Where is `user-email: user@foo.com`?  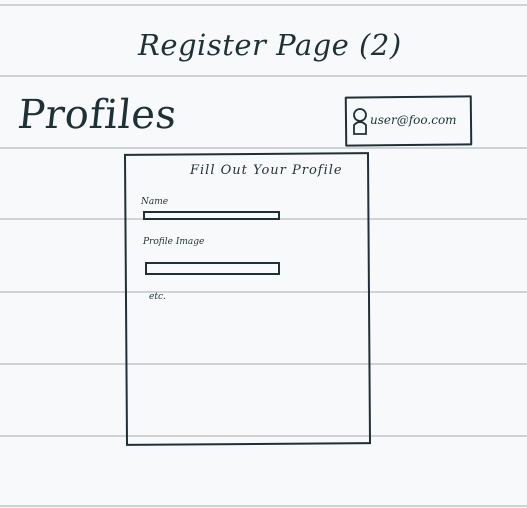 user-email: user@foo.com is located at coordinates (413, 120).